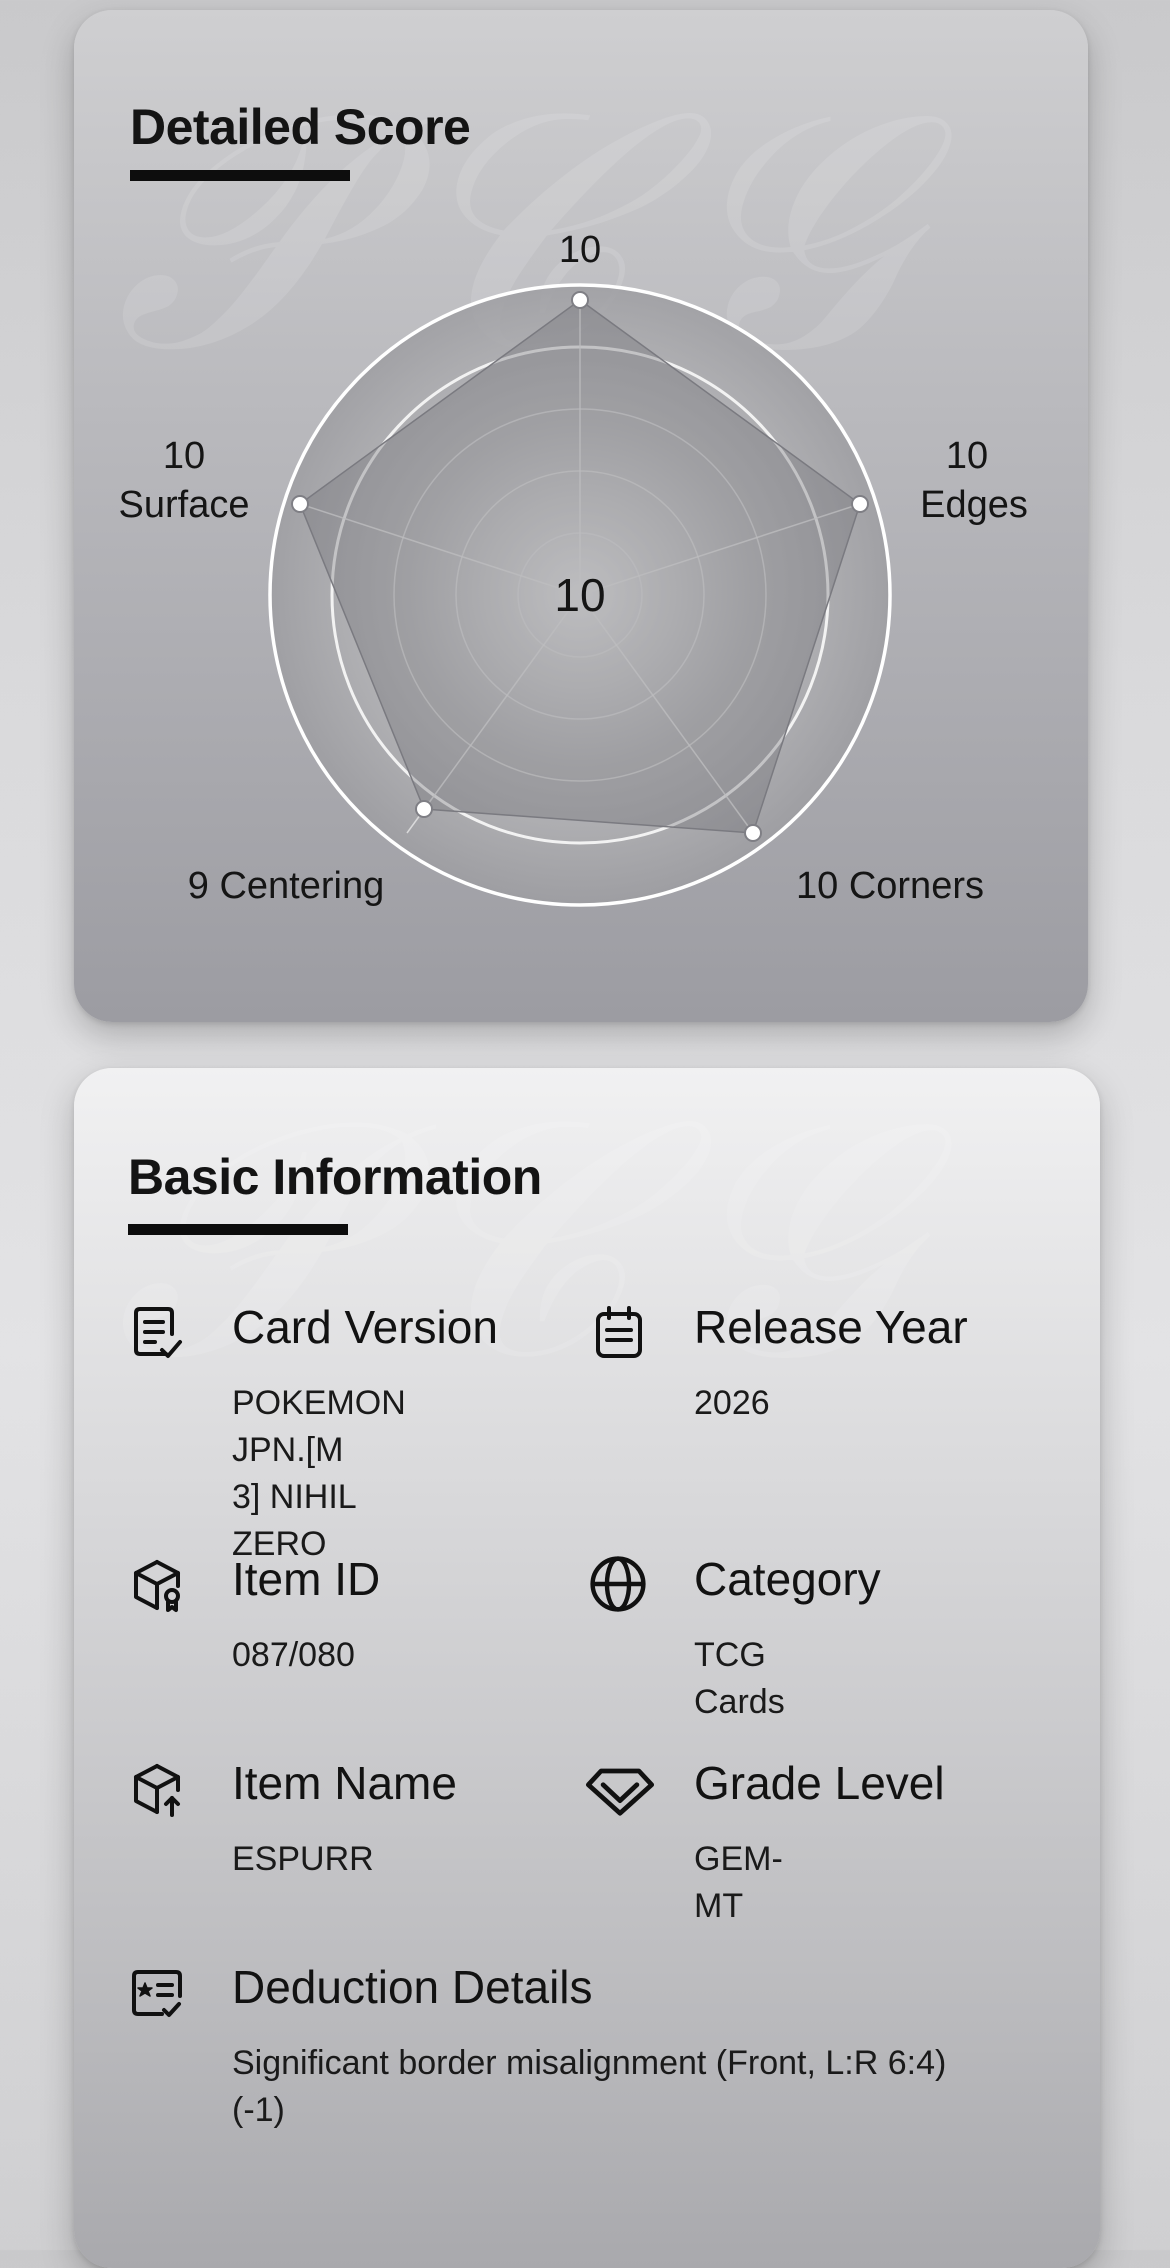 The width and height of the screenshot is (1170, 2268). Describe the element at coordinates (293, 1655) in the screenshot. I see `item-id-value: 087/080` at that location.